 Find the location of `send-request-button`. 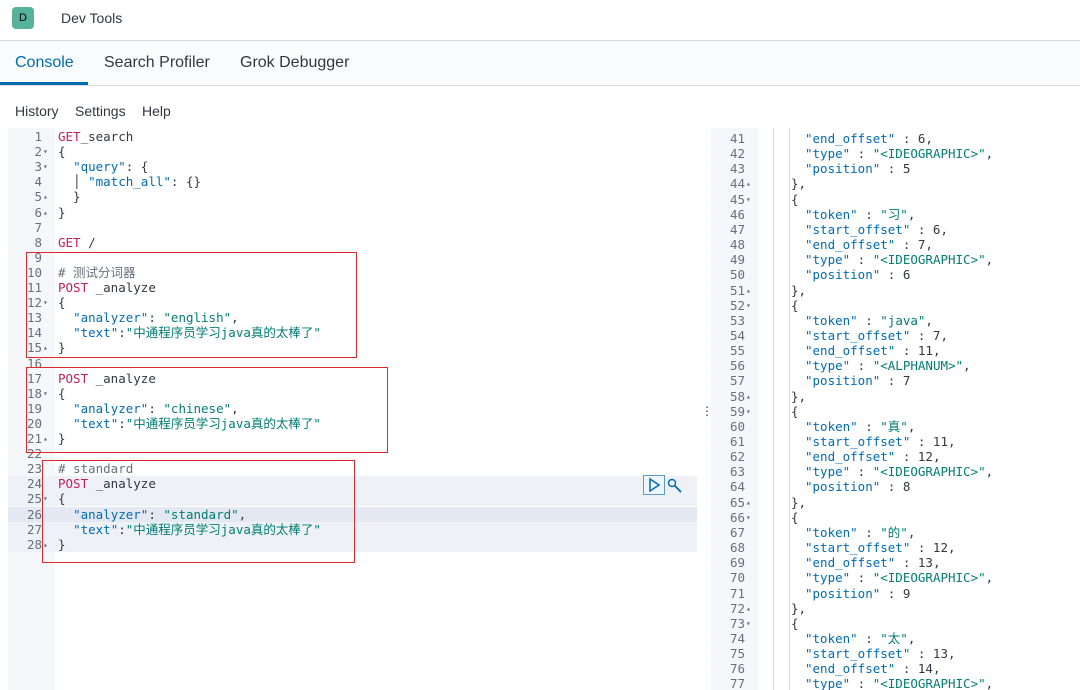

send-request-button is located at coordinates (654, 485).